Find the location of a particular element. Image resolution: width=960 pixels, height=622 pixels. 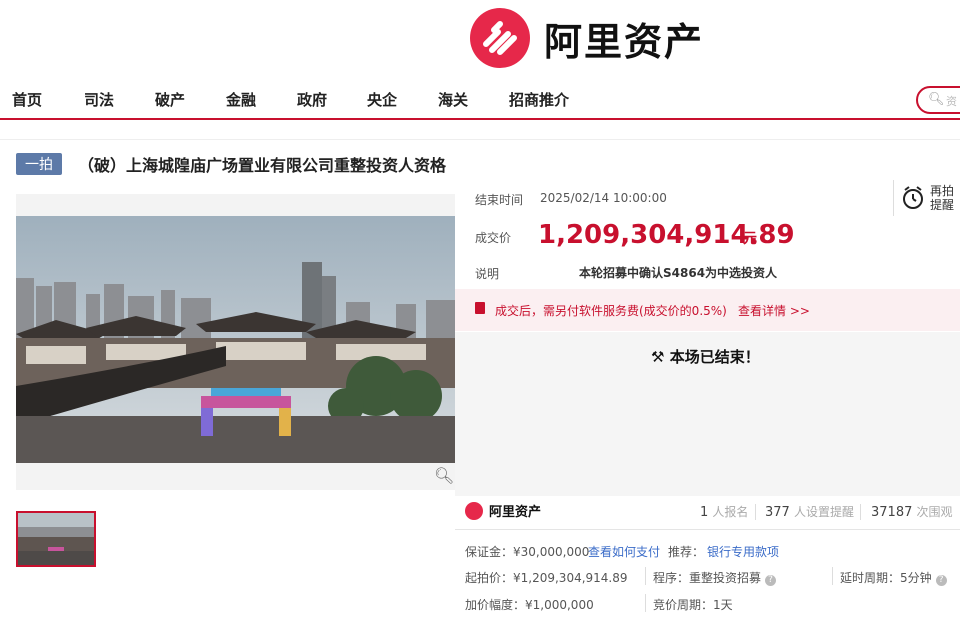

end-time-value: 2025/02/14 10:00:00 is located at coordinates (603, 198).